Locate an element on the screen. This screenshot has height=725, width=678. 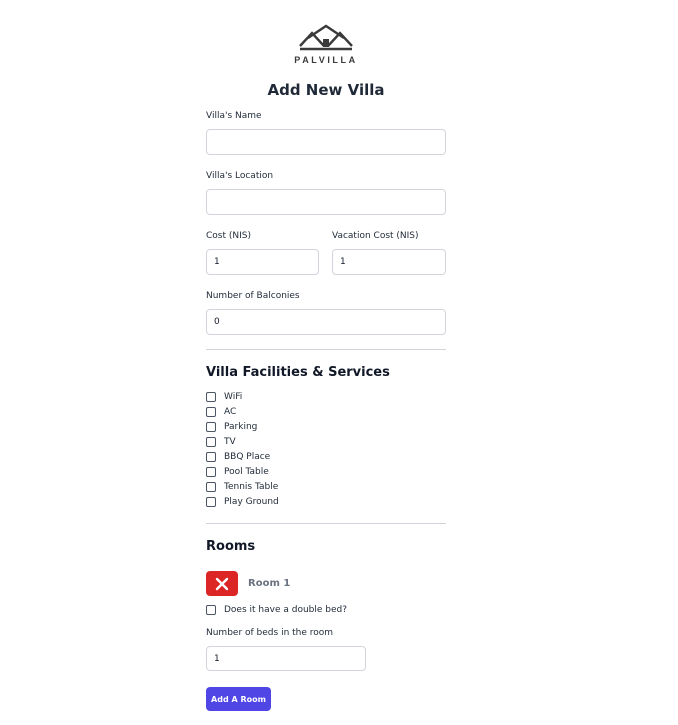
parking-checkbox is located at coordinates (211, 427).